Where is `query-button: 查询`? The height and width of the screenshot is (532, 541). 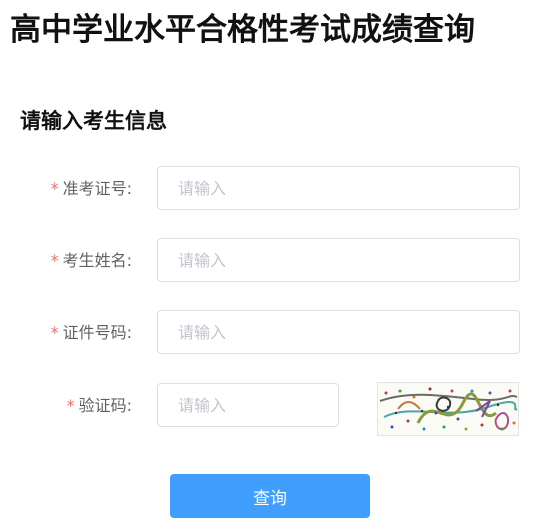
query-button: 查询 is located at coordinates (270, 496).